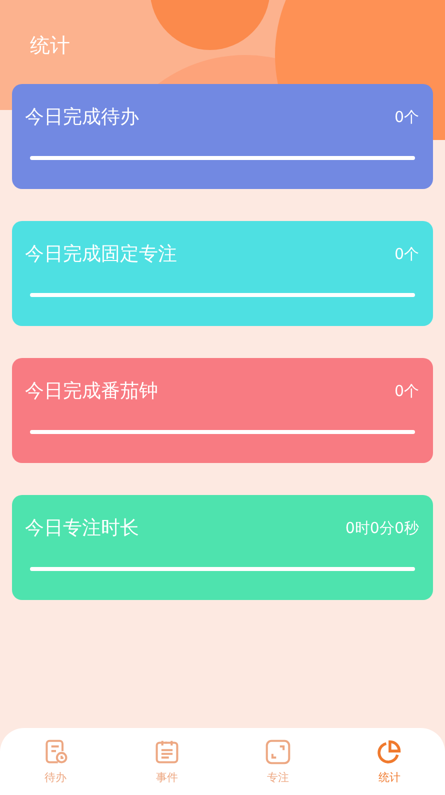  I want to click on stat-label: 今日完成待办, so click(82, 117).